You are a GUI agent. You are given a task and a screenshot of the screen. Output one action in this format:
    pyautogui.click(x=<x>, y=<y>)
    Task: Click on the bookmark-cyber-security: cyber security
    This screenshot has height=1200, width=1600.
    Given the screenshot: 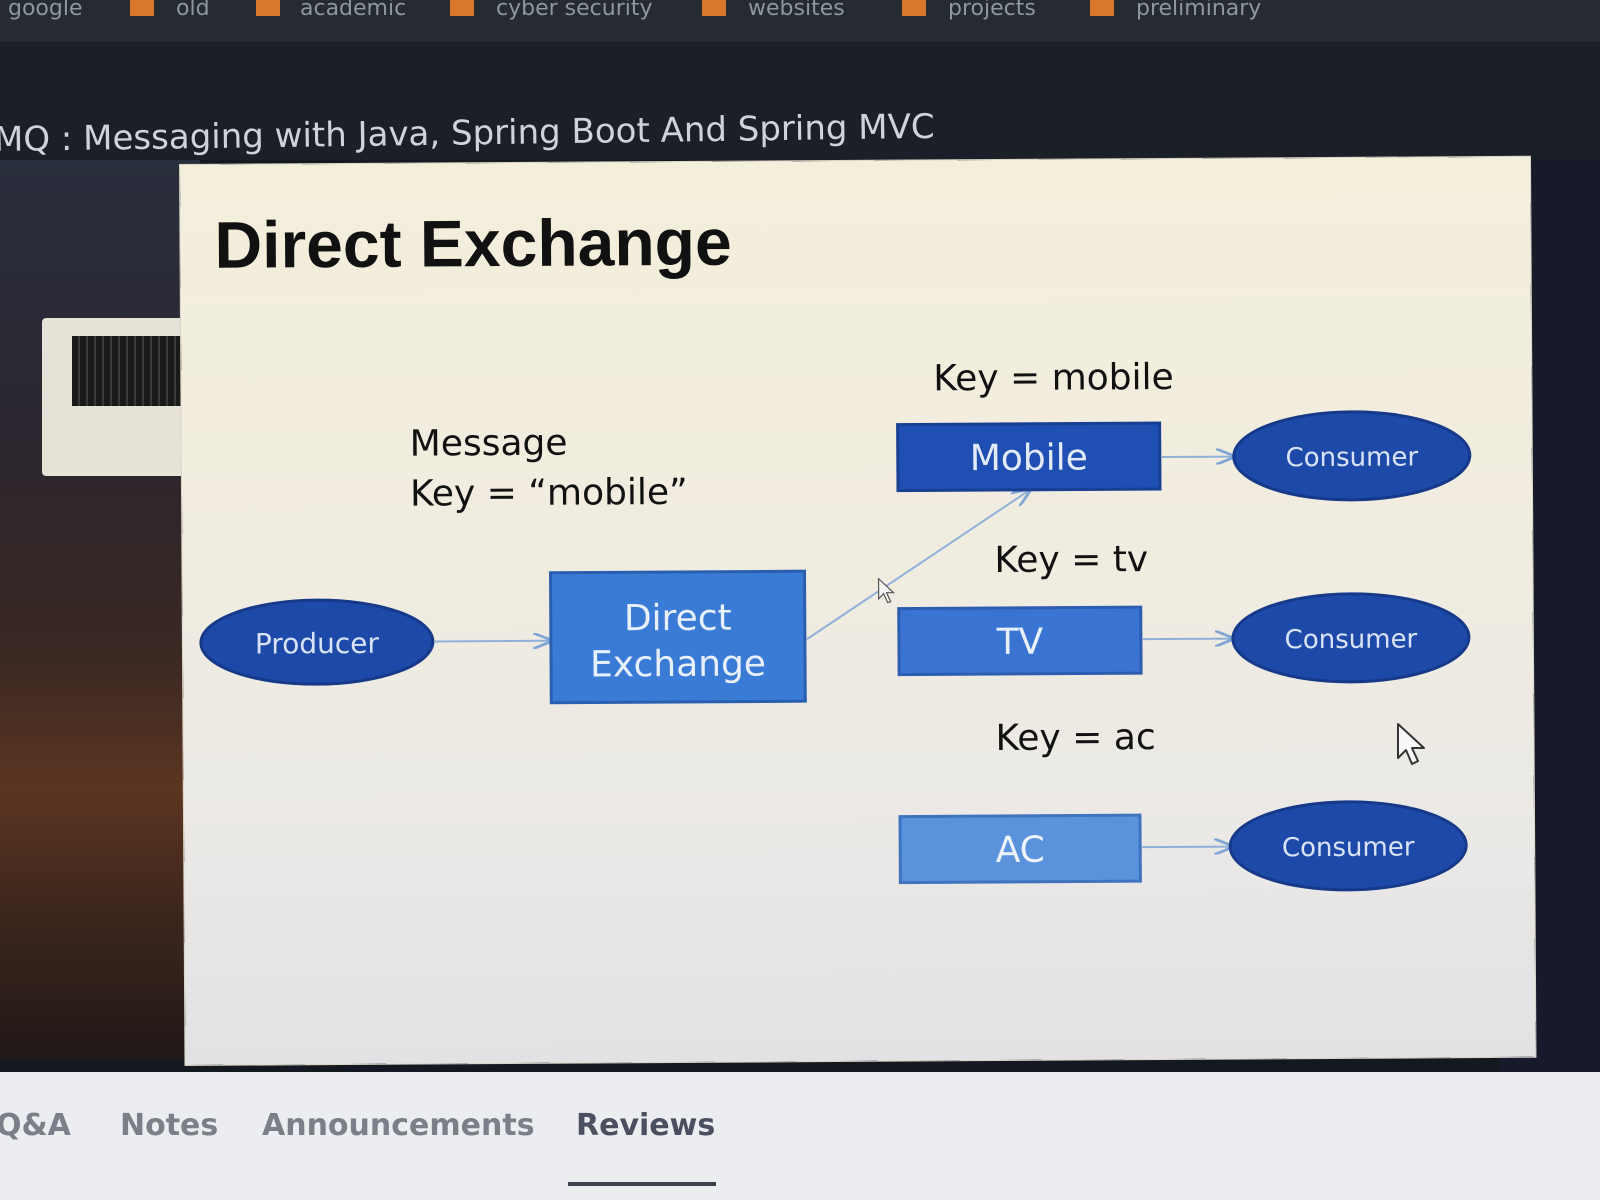 What is the action you would take?
    pyautogui.click(x=574, y=11)
    